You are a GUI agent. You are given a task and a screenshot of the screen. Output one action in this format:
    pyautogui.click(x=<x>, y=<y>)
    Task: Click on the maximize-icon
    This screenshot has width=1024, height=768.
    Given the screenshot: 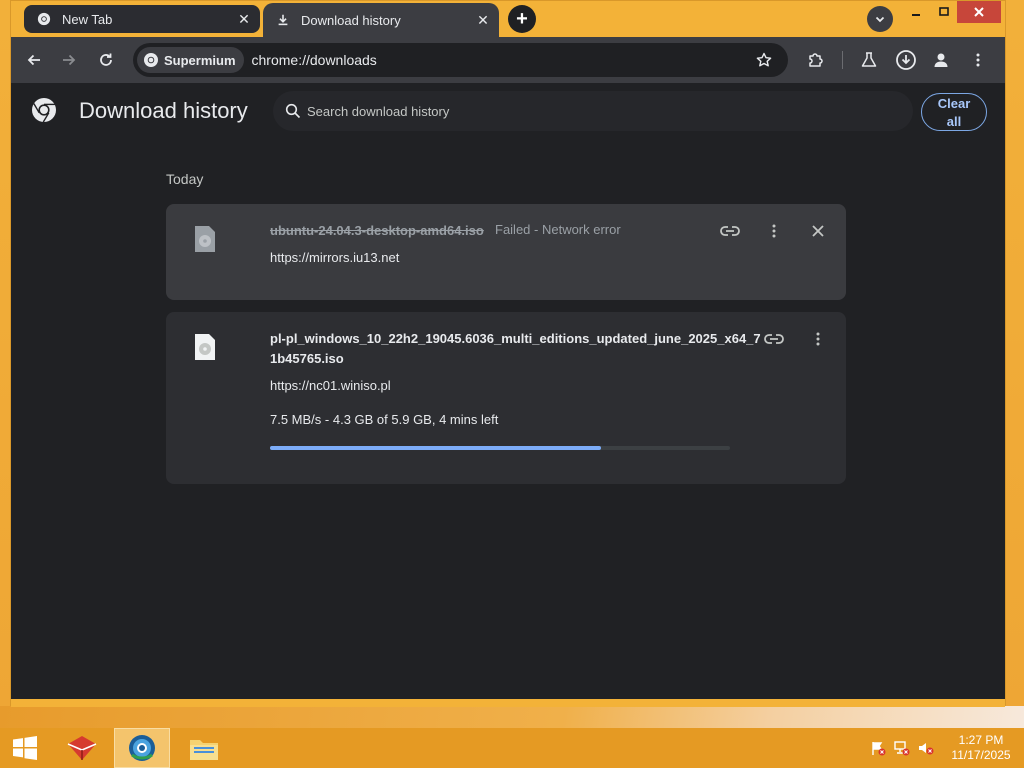 What is the action you would take?
    pyautogui.click(x=944, y=11)
    